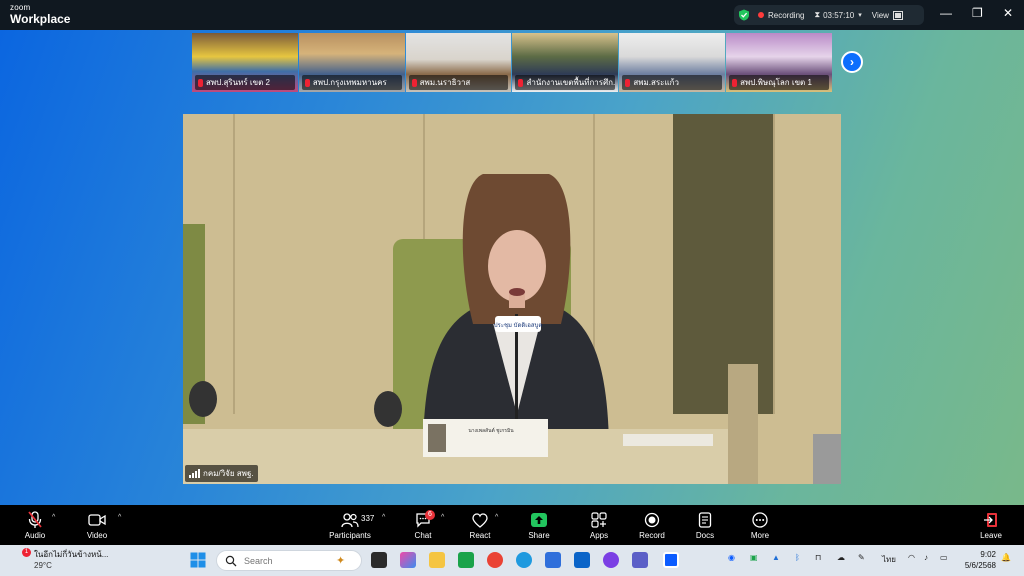 Image resolution: width=1024 pixels, height=576 pixels. What do you see at coordinates (408, 560) in the screenshot?
I see `copilot-app-icon` at bounding box center [408, 560].